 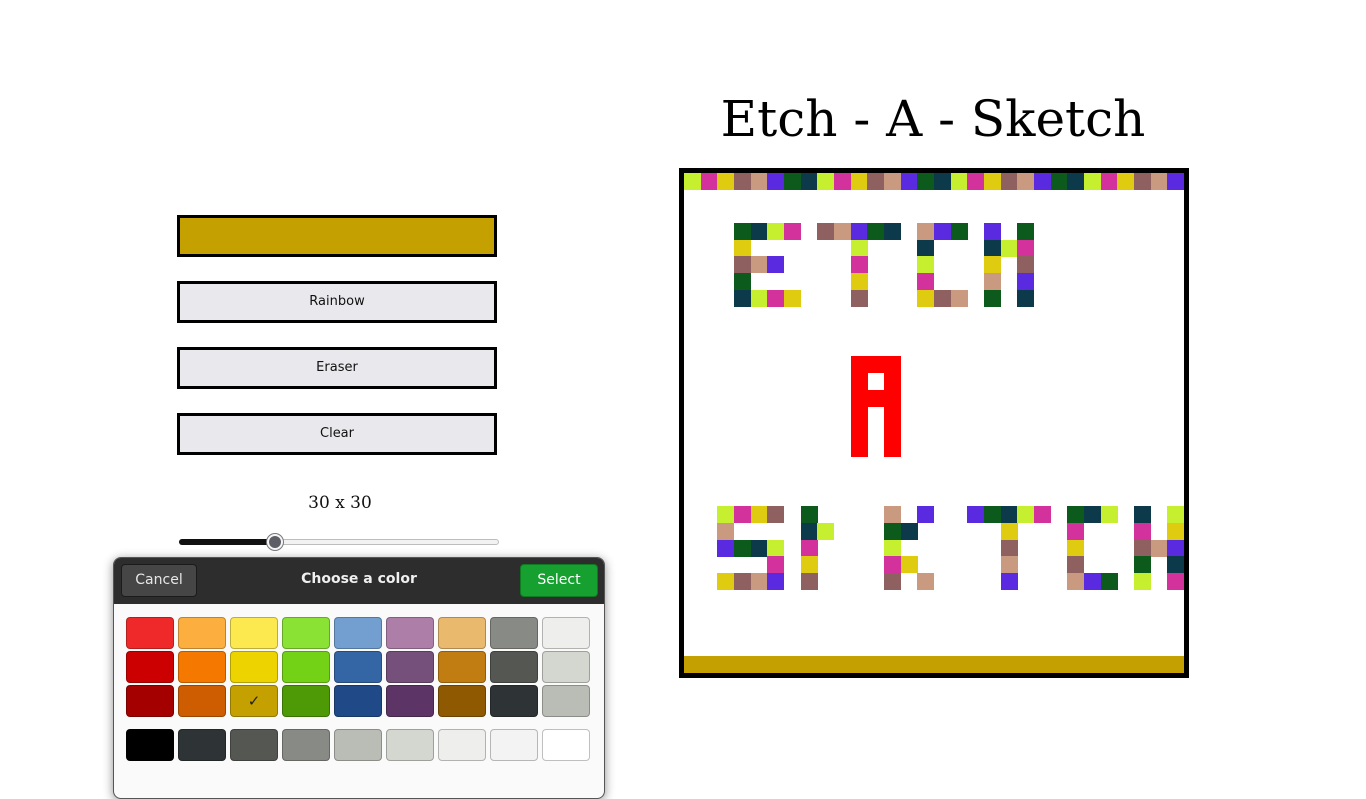 I want to click on rainbow-button: Rainbow, so click(x=337, y=302).